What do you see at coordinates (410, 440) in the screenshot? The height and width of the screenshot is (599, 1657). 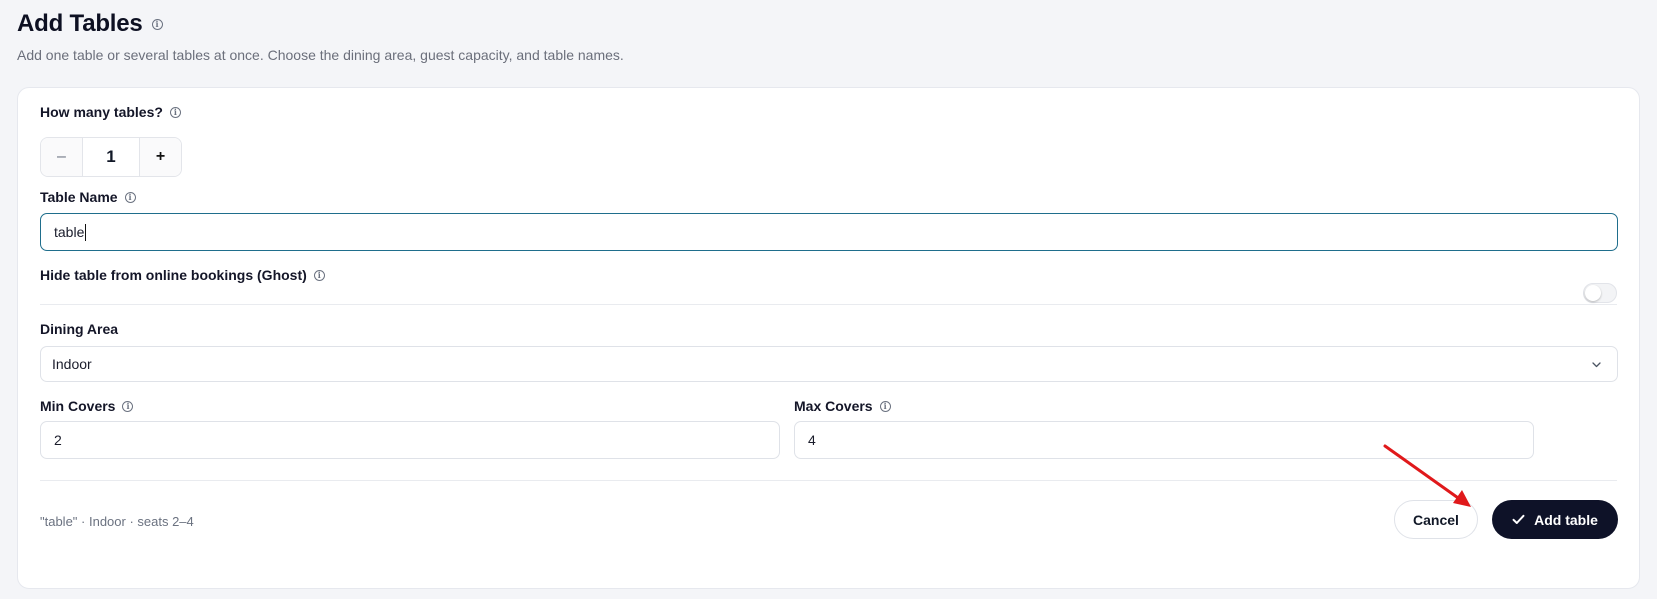 I see `min-covers-input: 2` at bounding box center [410, 440].